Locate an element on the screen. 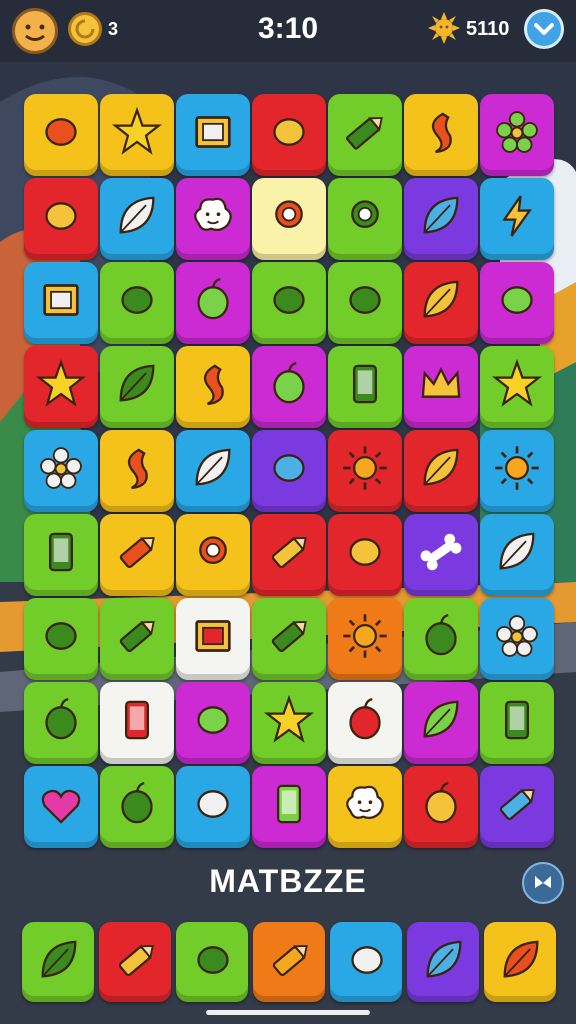 Image resolution: width=576 pixels, height=1024 pixels. tile-tray is located at coordinates (289, 963).